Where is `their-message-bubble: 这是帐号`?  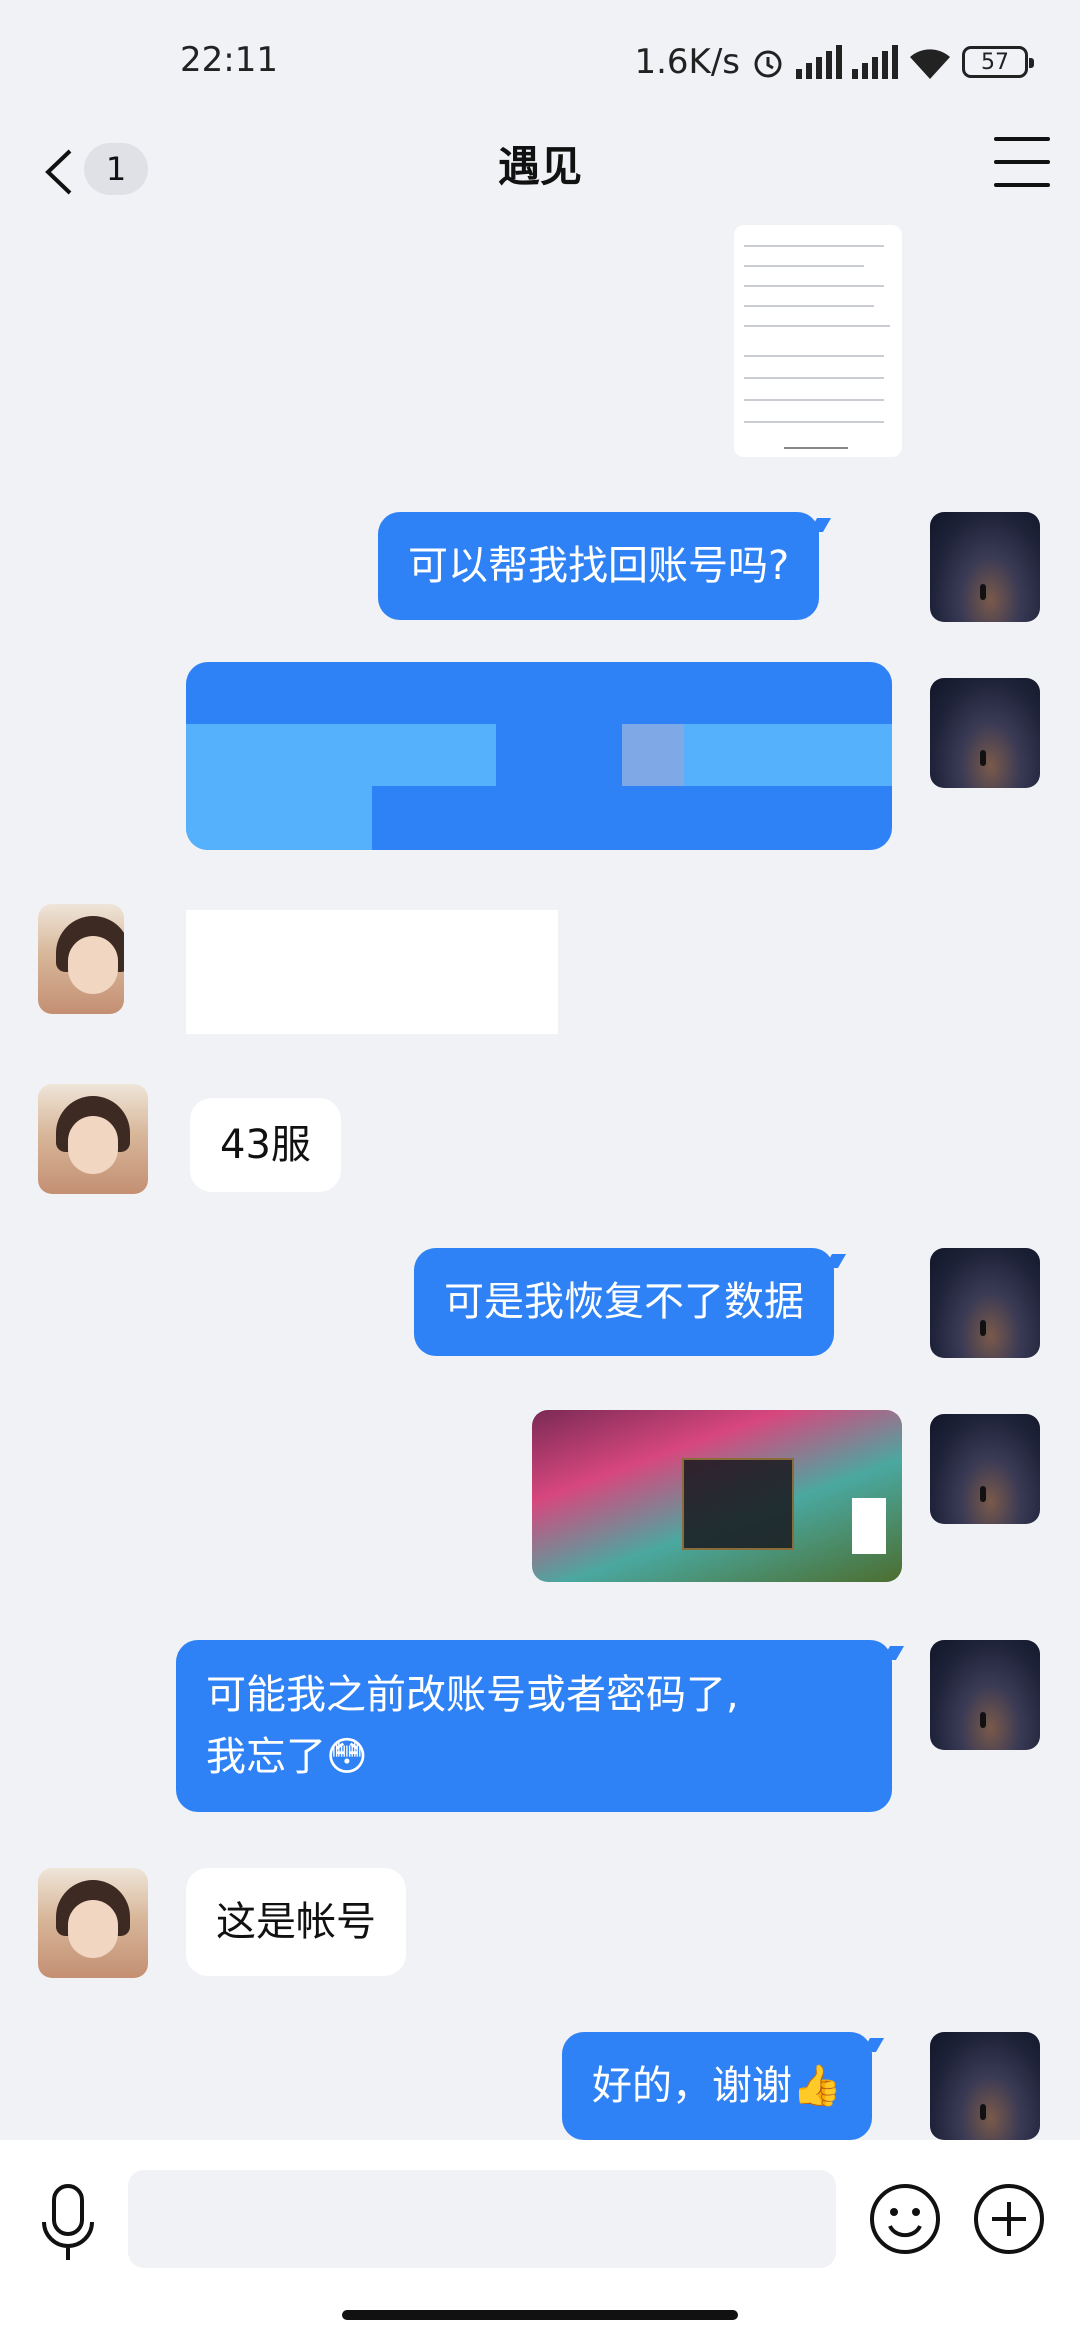
their-message-bubble: 这是帐号 is located at coordinates (296, 1922).